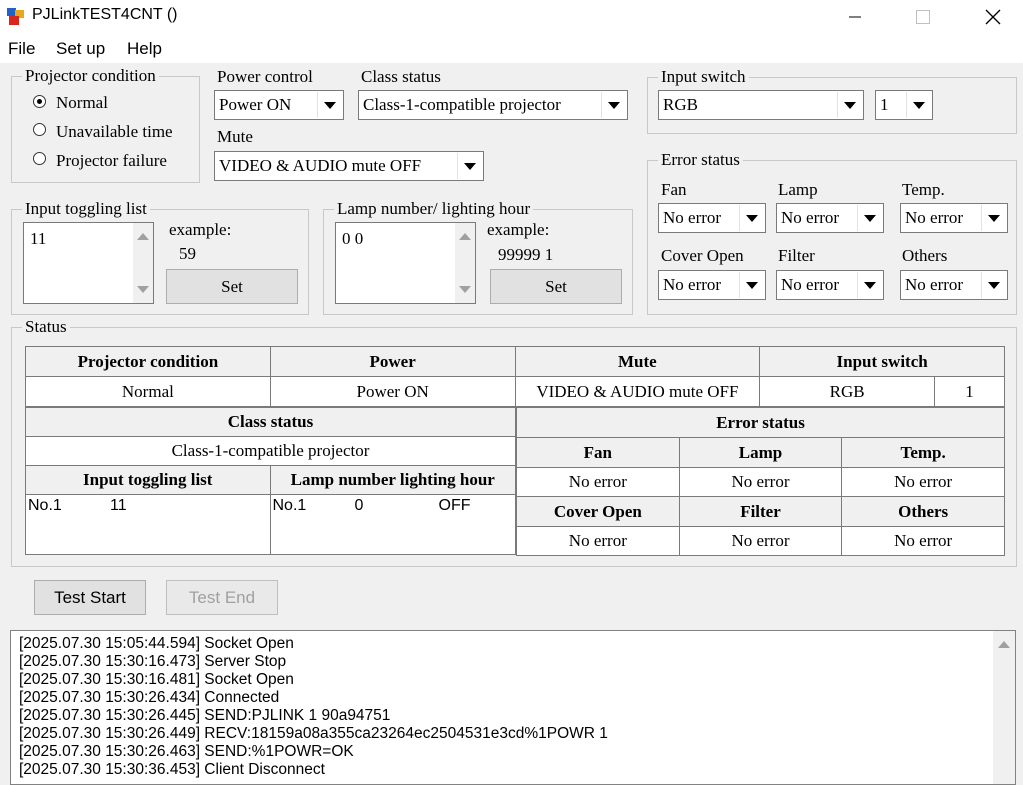  What do you see at coordinates (80, 49) in the screenshot?
I see `menu-setup: Set up` at bounding box center [80, 49].